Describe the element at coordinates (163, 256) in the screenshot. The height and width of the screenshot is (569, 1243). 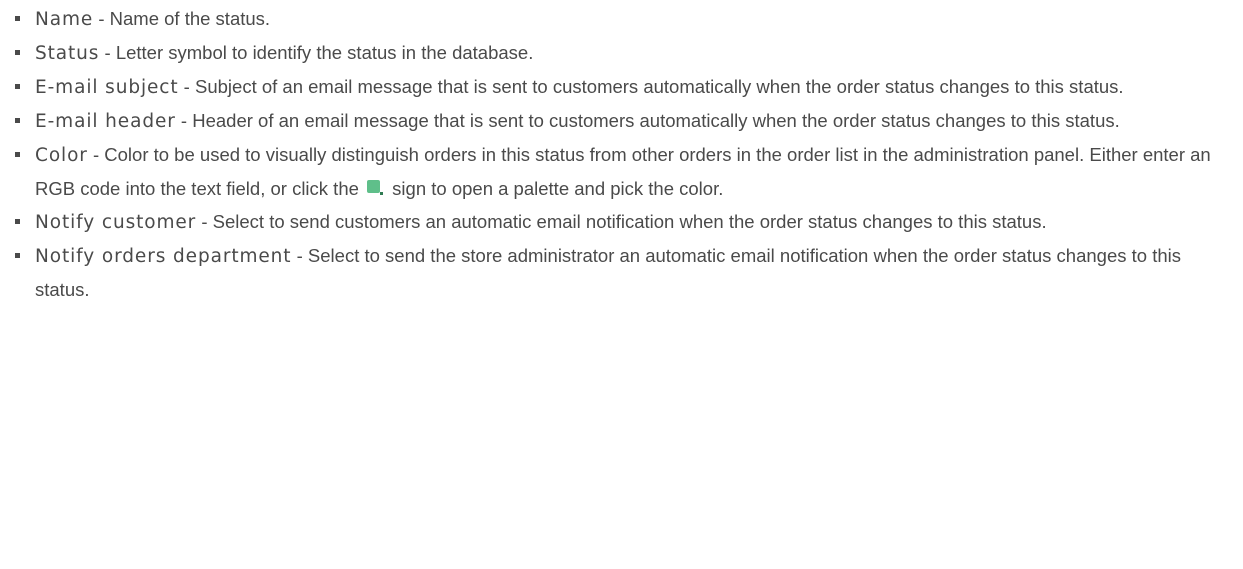
I see `term-notify-orders-department: Notify orders department` at that location.